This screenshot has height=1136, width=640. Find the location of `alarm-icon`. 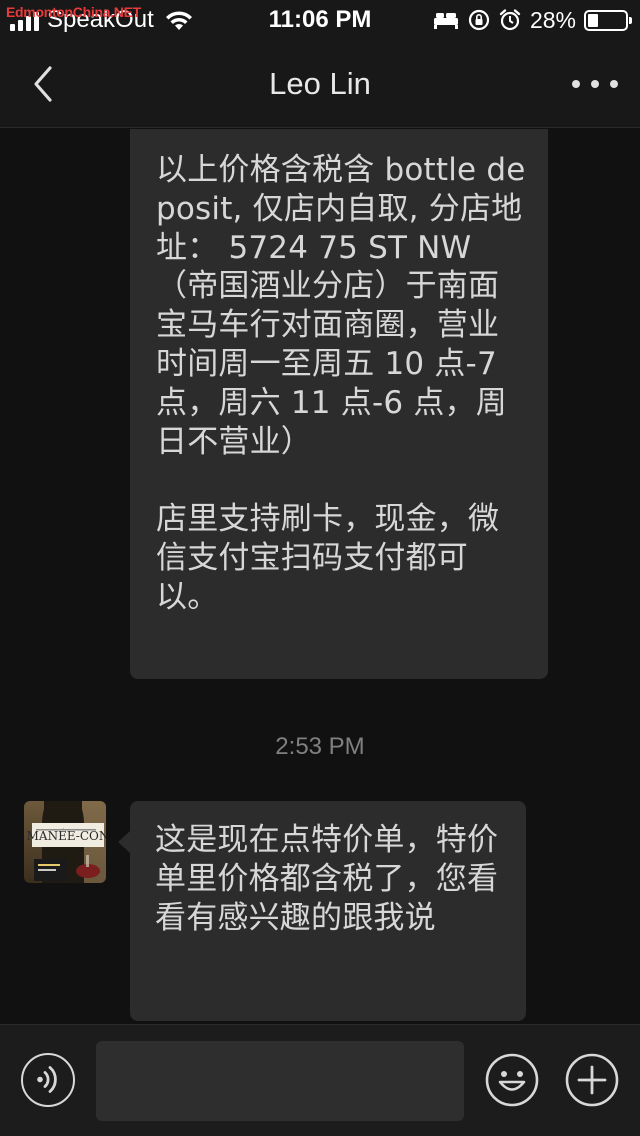

alarm-icon is located at coordinates (510, 20).